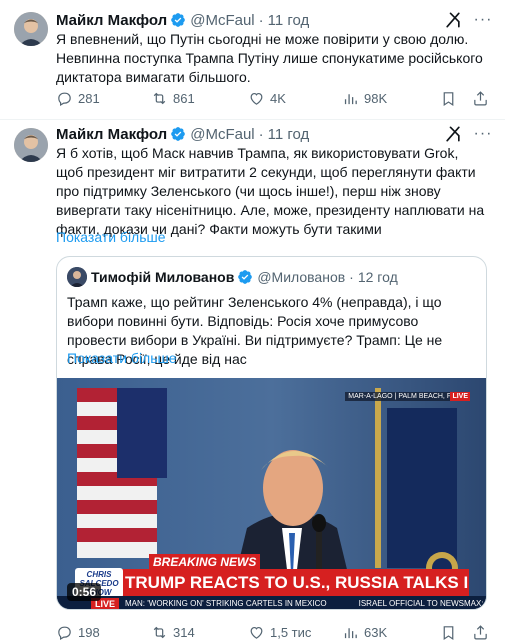 This screenshot has width=505, height=642. I want to click on views-button: 63K, so click(364, 632).